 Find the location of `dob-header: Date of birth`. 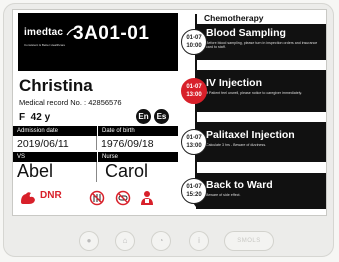

dob-header: Date of birth is located at coordinates (138, 131).